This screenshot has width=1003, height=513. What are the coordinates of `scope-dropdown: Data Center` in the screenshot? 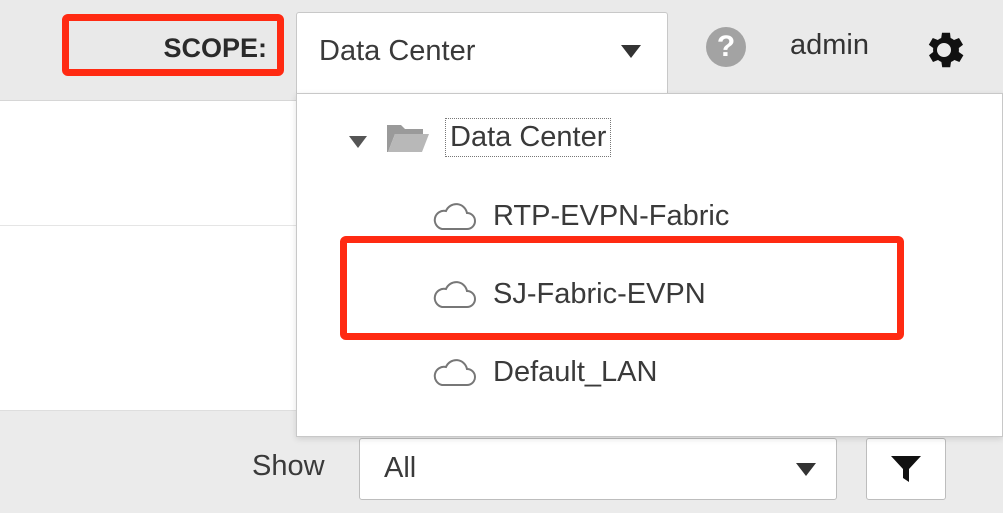 It's located at (482, 53).